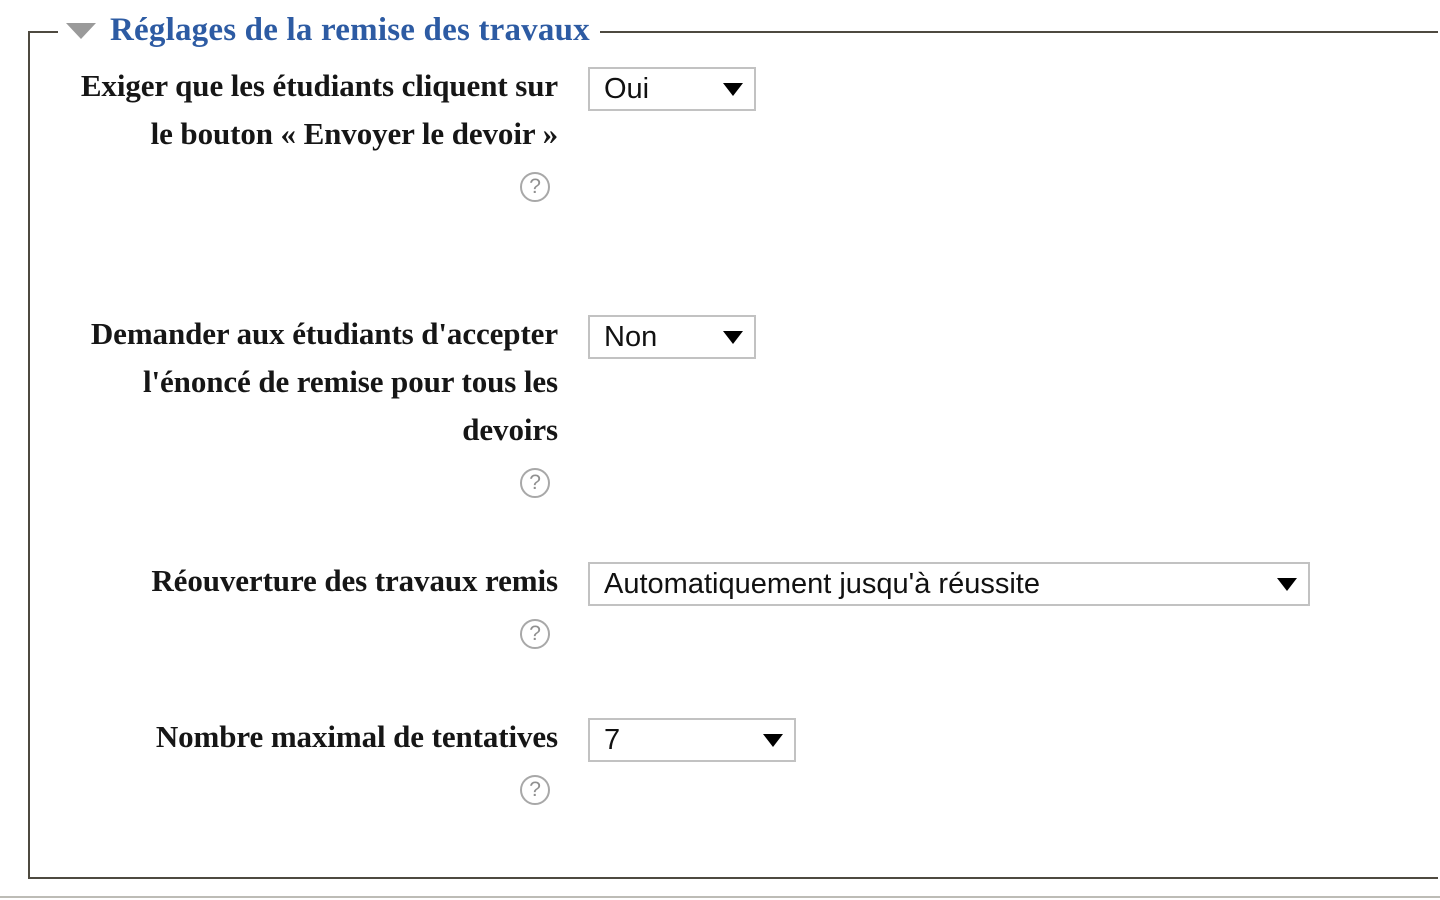 This screenshot has height=900, width=1440. Describe the element at coordinates (350, 29) in the screenshot. I see `section-title: Réglages de la remise des travaux` at that location.